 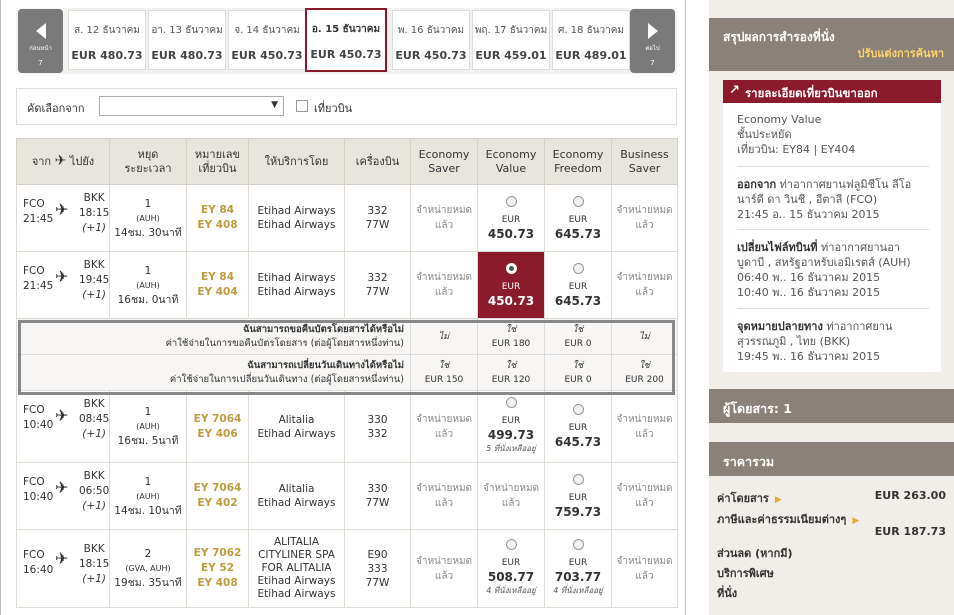 What do you see at coordinates (511, 218) in the screenshot?
I see `fare-cell: EUR 450.73` at bounding box center [511, 218].